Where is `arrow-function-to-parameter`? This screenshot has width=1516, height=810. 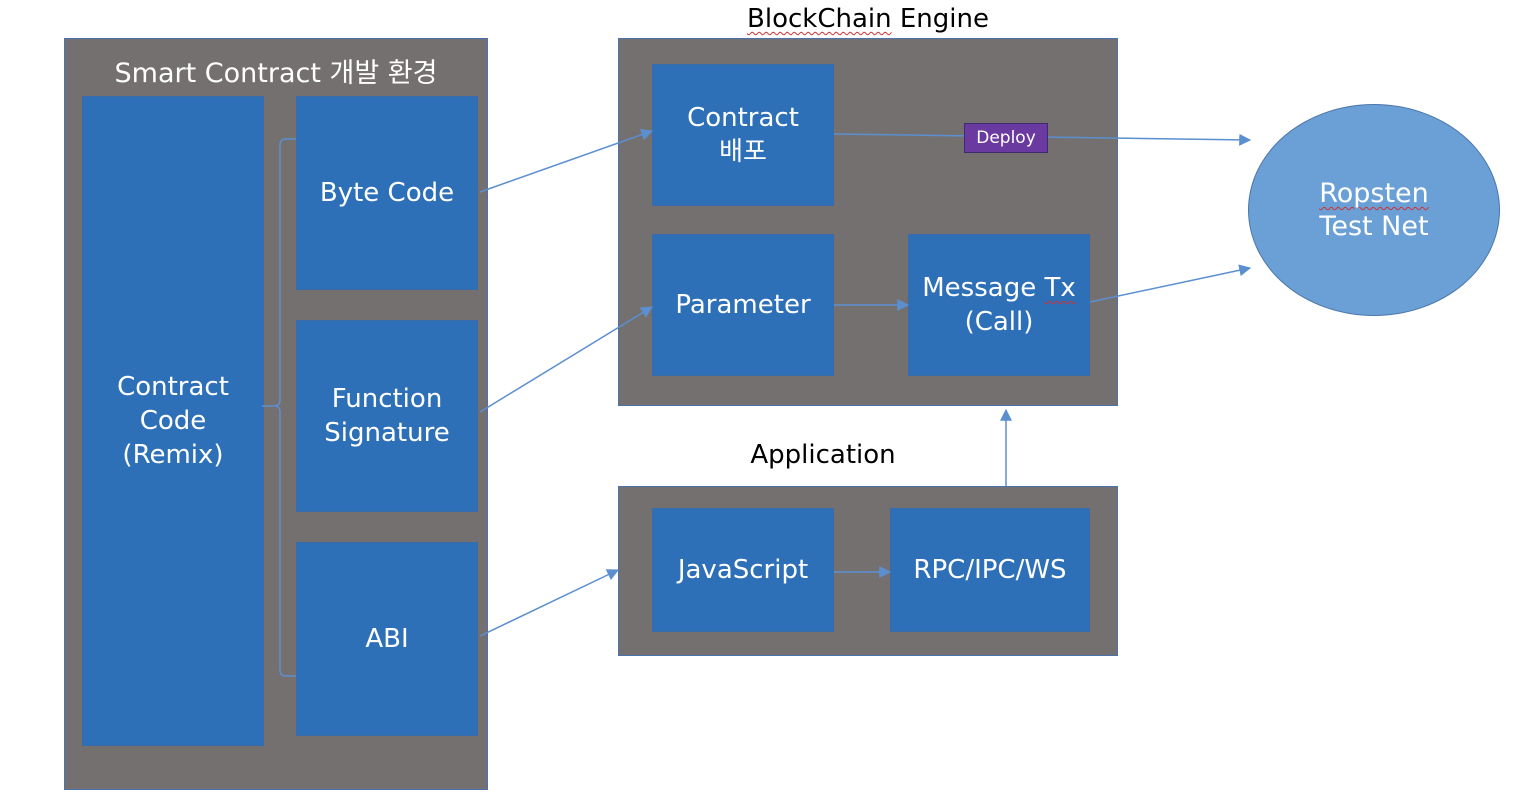 arrow-function-to-parameter is located at coordinates (566, 359).